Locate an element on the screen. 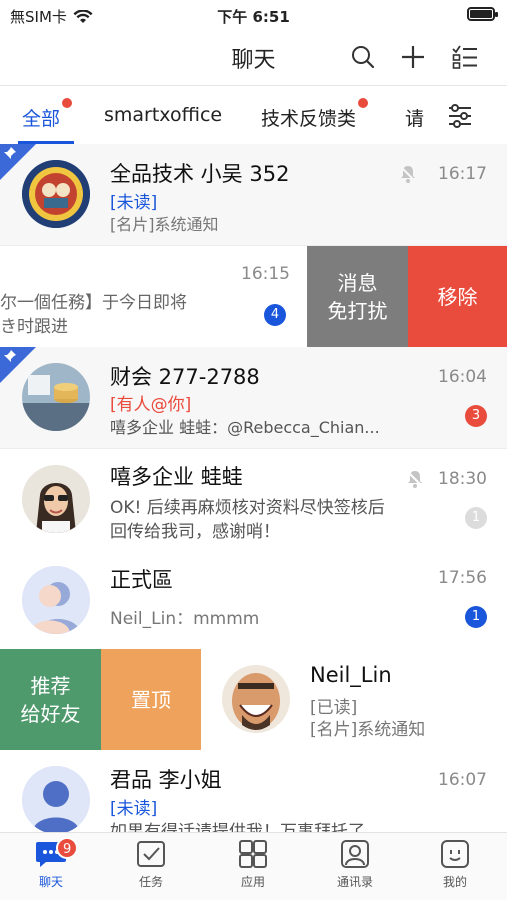 This screenshot has width=507, height=900. status-bar: 無SIM卡 下午 6:51 is located at coordinates (253, 15).